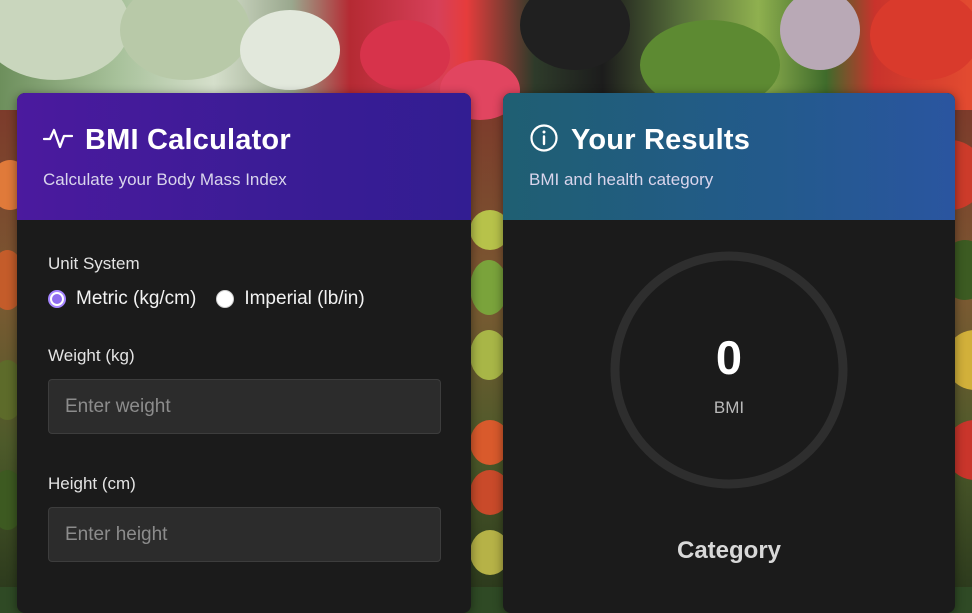  What do you see at coordinates (57, 299) in the screenshot?
I see `metric-radio-dot` at bounding box center [57, 299].